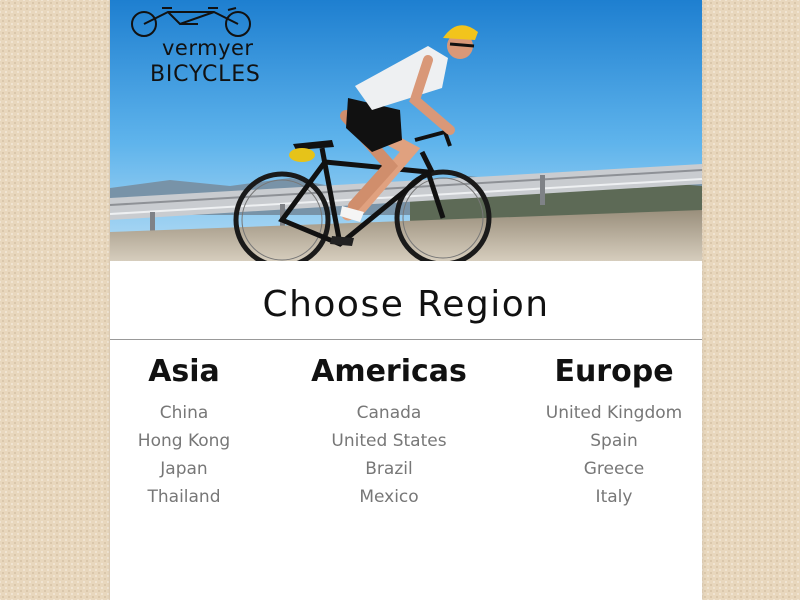  Describe the element at coordinates (205, 74) in the screenshot. I see `logo-tagline: BICYCLES` at that location.